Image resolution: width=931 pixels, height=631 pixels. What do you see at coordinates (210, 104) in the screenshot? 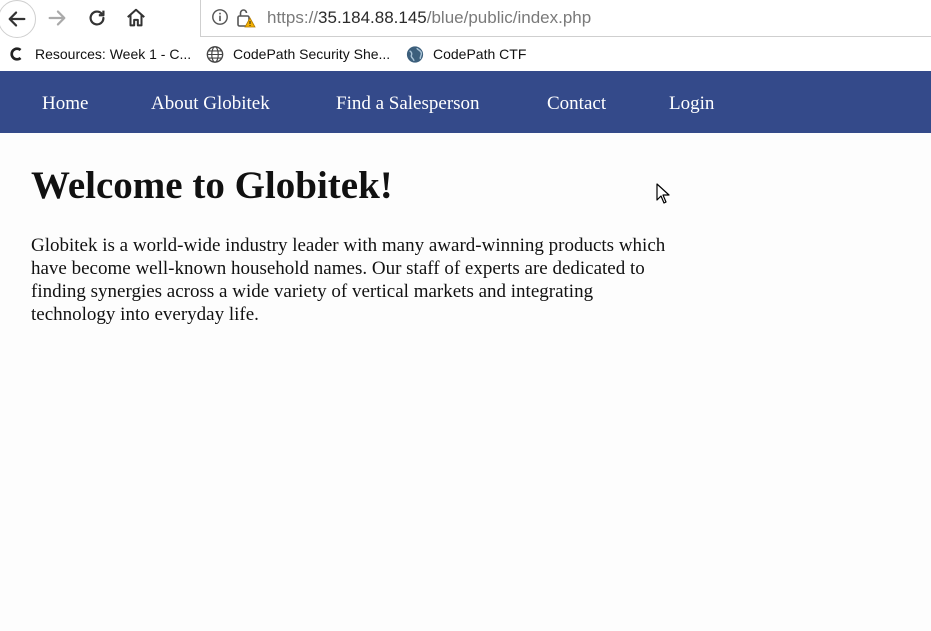
I see `nav-link-about: About Globitek` at bounding box center [210, 104].